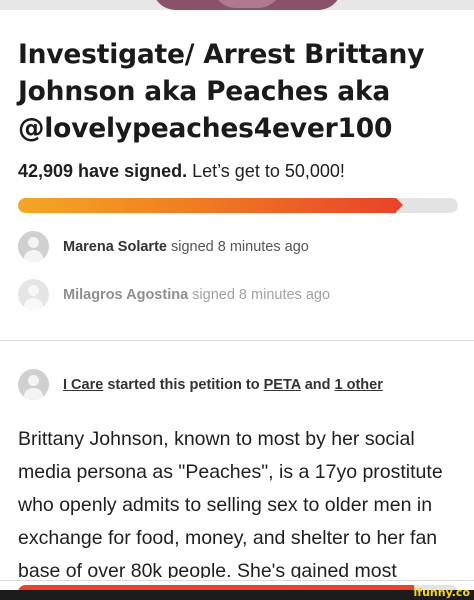 Image resolution: width=474 pixels, height=600 pixels. I want to click on signer-name: Marena Solarte, so click(115, 246).